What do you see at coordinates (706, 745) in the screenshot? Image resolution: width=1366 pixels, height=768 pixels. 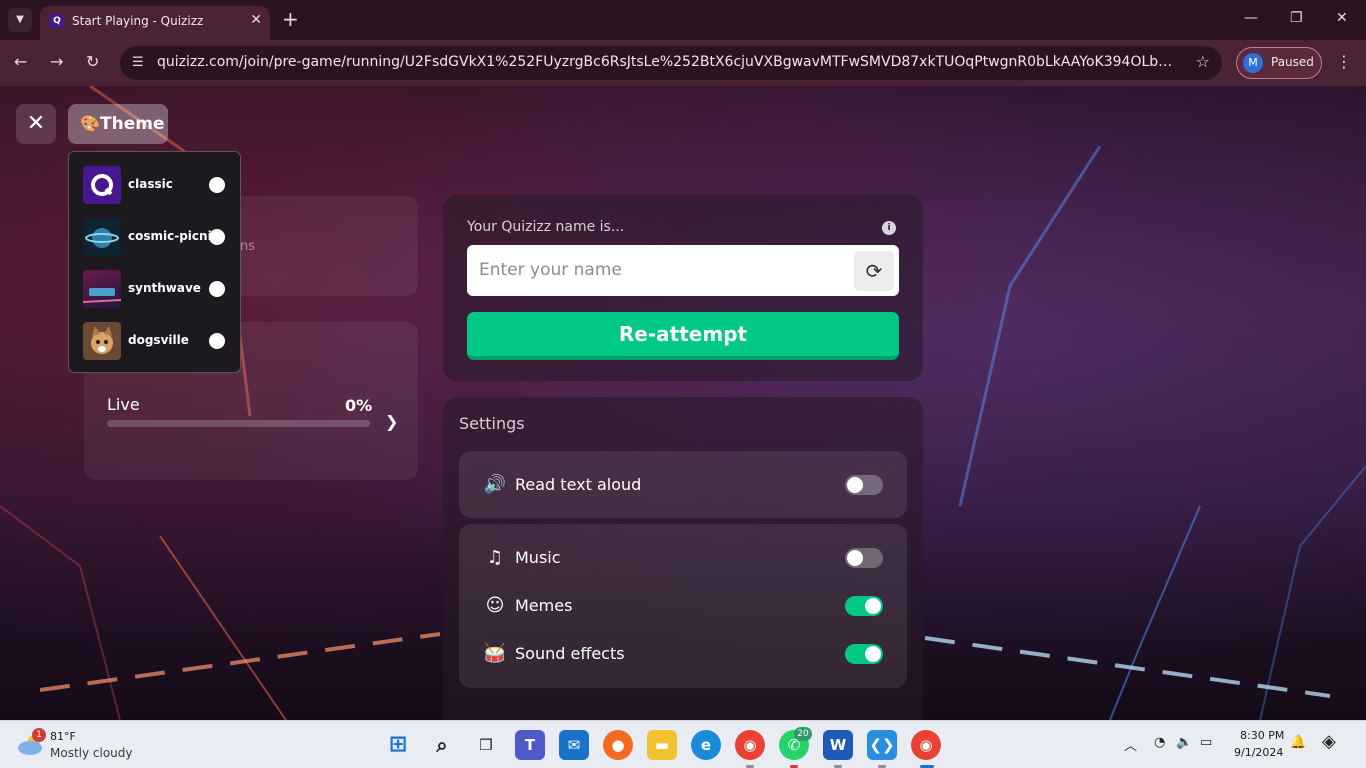 I see `edge-icon: e` at bounding box center [706, 745].